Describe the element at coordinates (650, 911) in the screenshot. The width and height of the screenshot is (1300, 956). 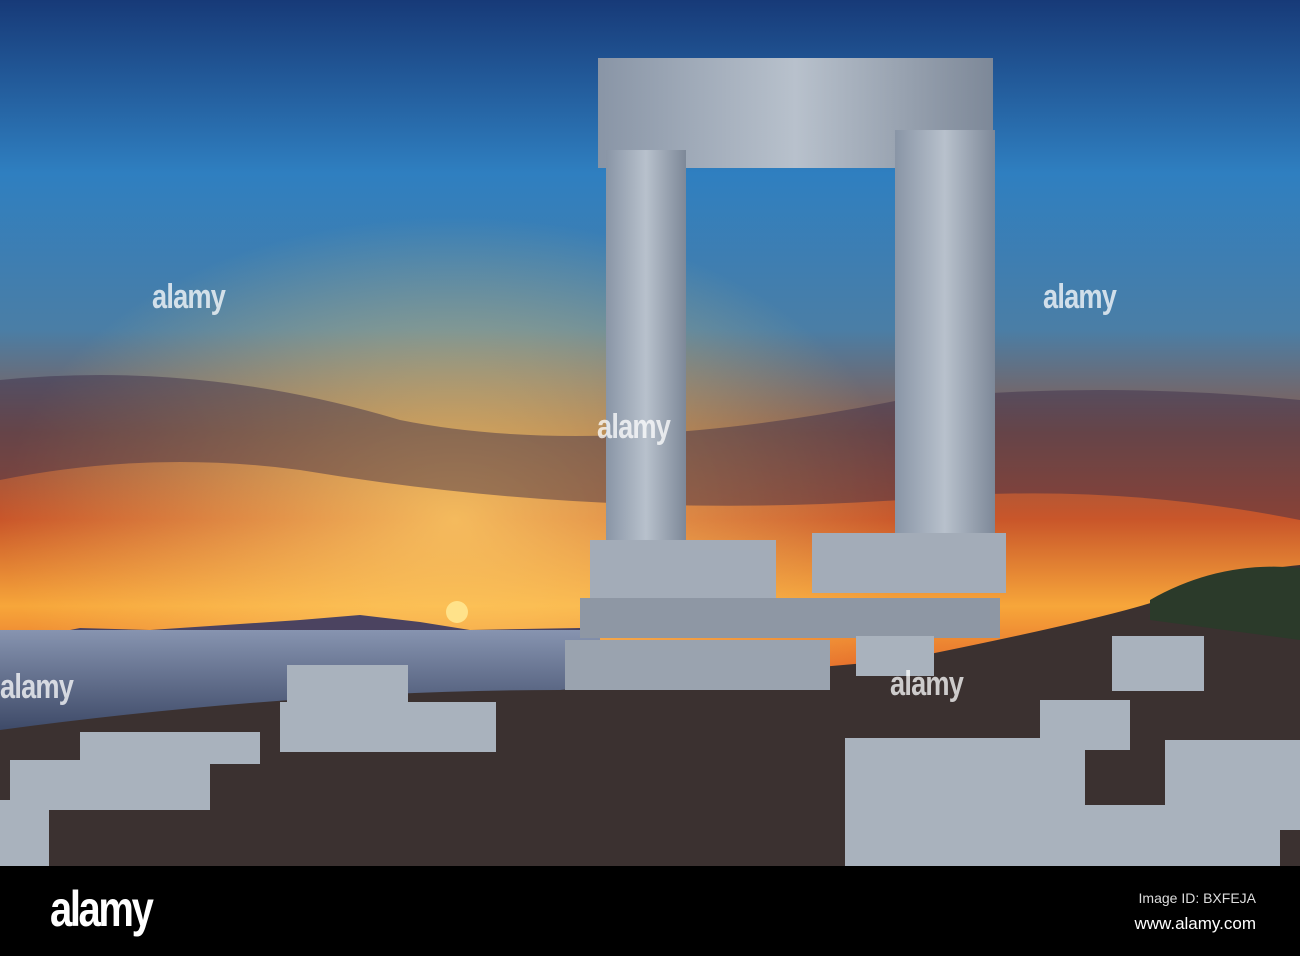
I see `footer-bar: alamy Image ID: BXFEJA www.alamy.com` at that location.